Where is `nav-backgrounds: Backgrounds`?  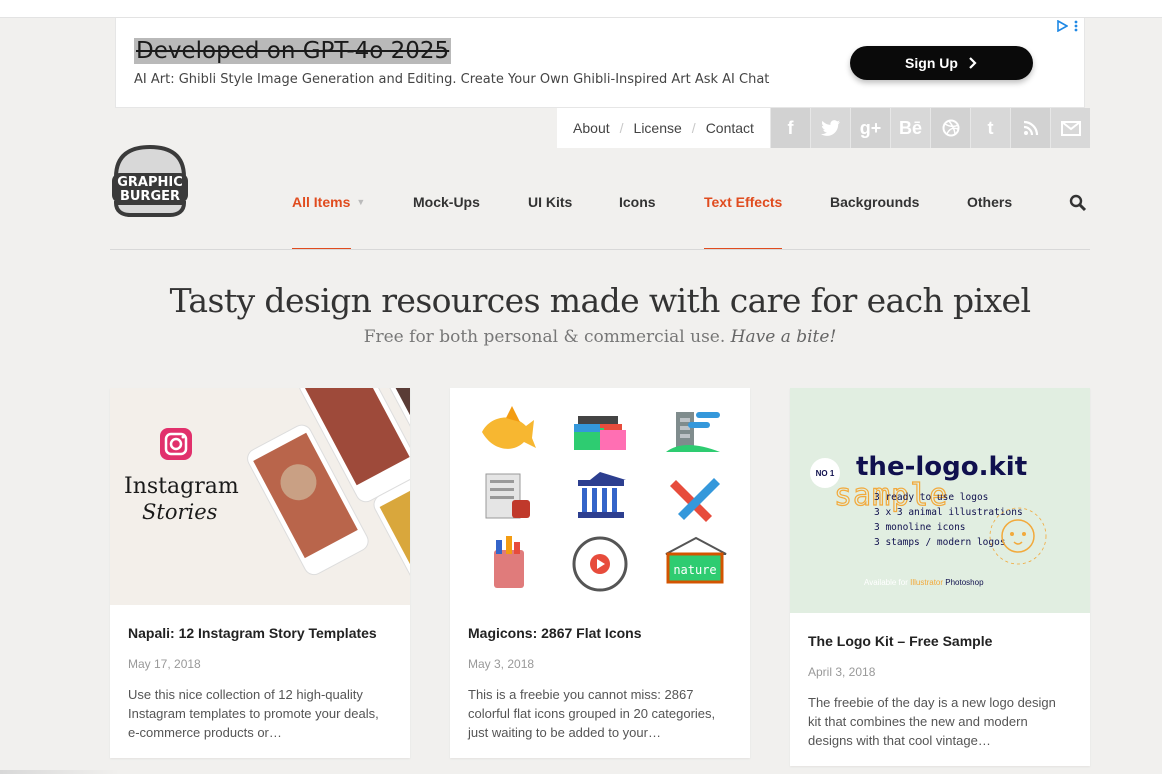 nav-backgrounds: Backgrounds is located at coordinates (874, 202).